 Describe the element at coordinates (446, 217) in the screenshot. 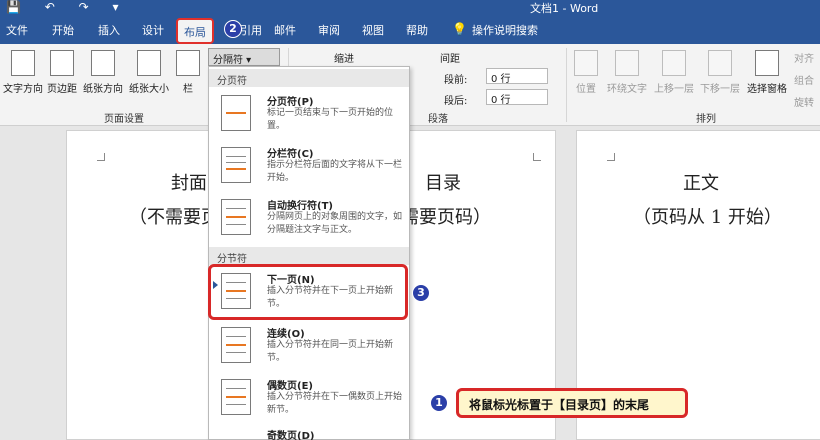

I see `toc-subtitle: 需要页码）` at that location.